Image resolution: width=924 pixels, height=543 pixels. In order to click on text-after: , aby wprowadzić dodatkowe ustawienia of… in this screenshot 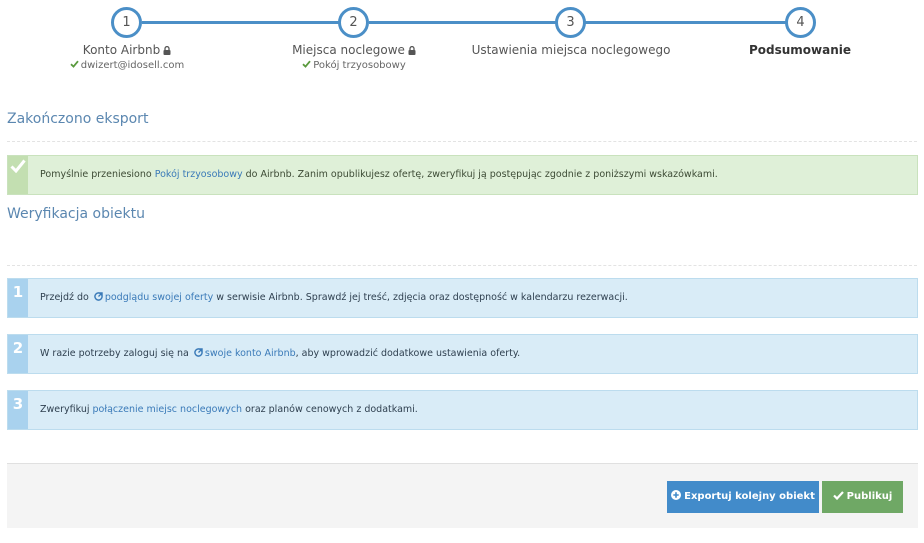, I will do `click(408, 353)`.